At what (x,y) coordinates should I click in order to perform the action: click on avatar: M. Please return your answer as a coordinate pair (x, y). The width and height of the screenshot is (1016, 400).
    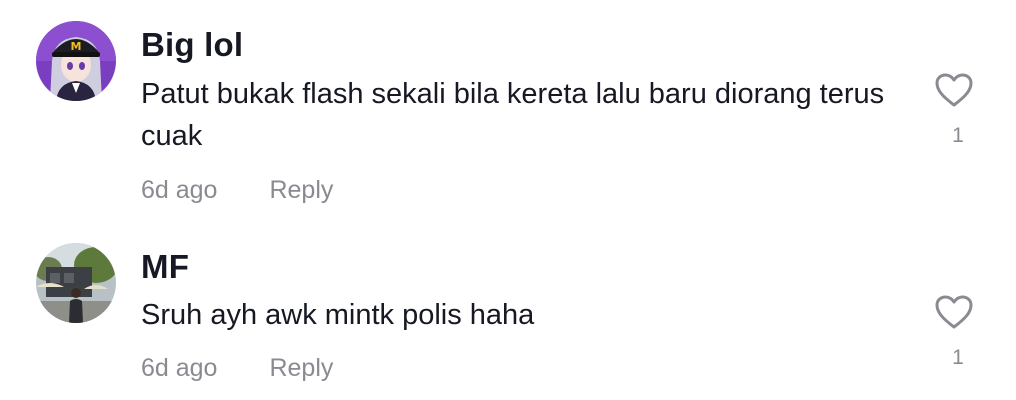
    Looking at the image, I should click on (76, 61).